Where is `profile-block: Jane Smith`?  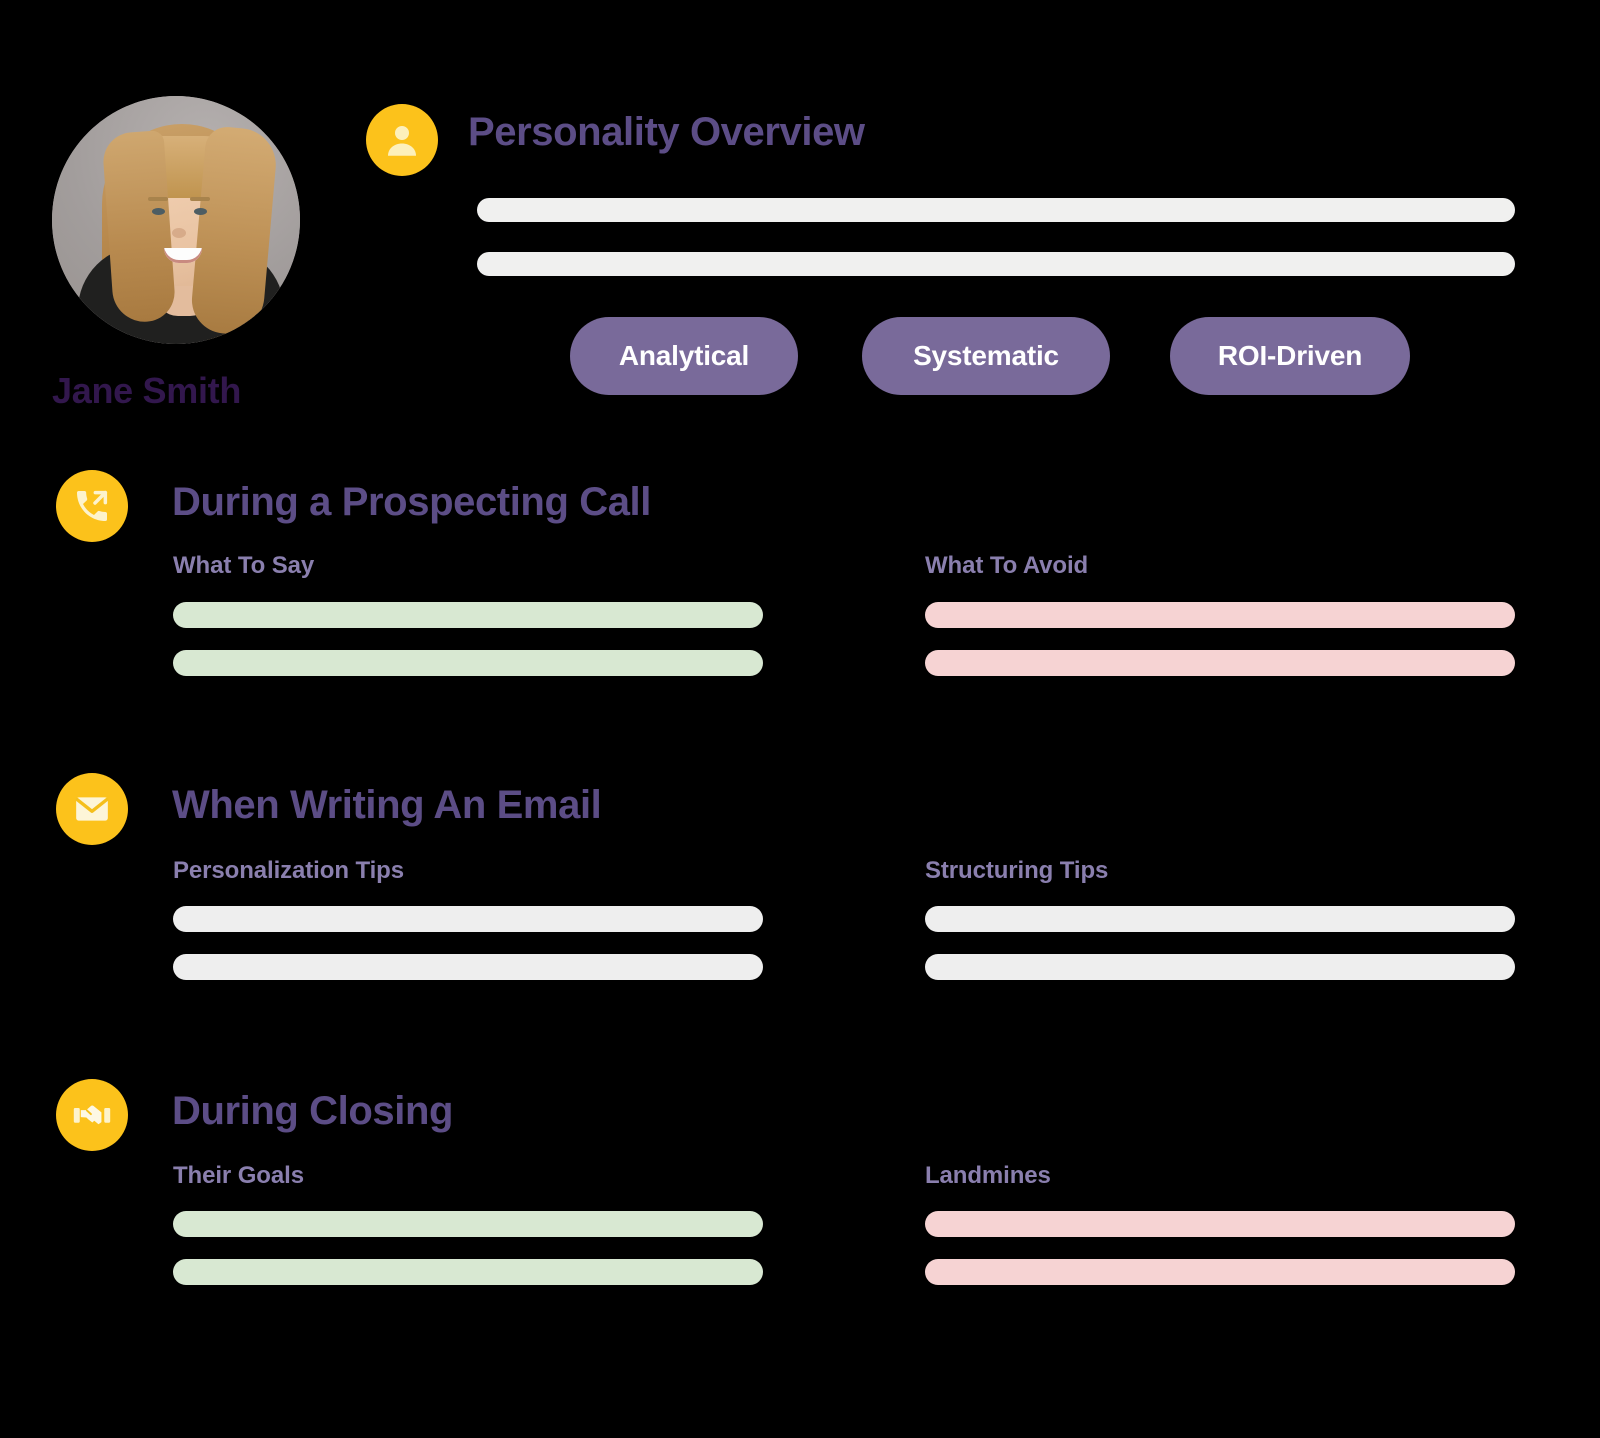 profile-block: Jane Smith is located at coordinates (202, 254).